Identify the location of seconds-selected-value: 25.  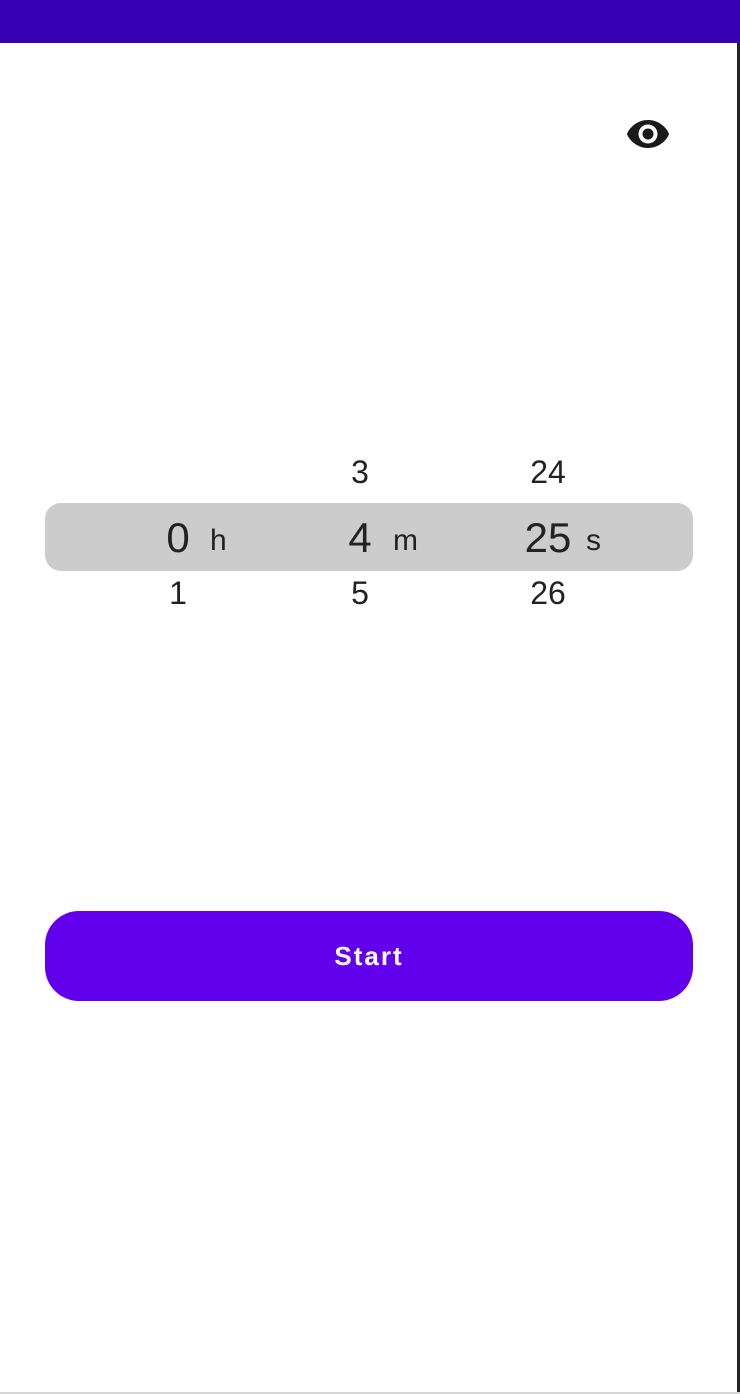
(548, 538).